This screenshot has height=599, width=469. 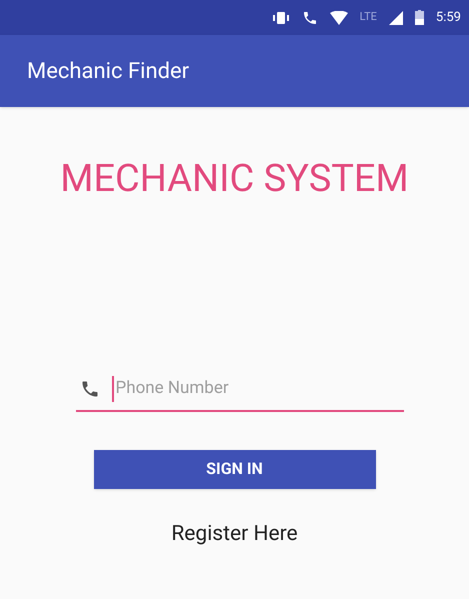 What do you see at coordinates (395, 17) in the screenshot?
I see `signal-icon` at bounding box center [395, 17].